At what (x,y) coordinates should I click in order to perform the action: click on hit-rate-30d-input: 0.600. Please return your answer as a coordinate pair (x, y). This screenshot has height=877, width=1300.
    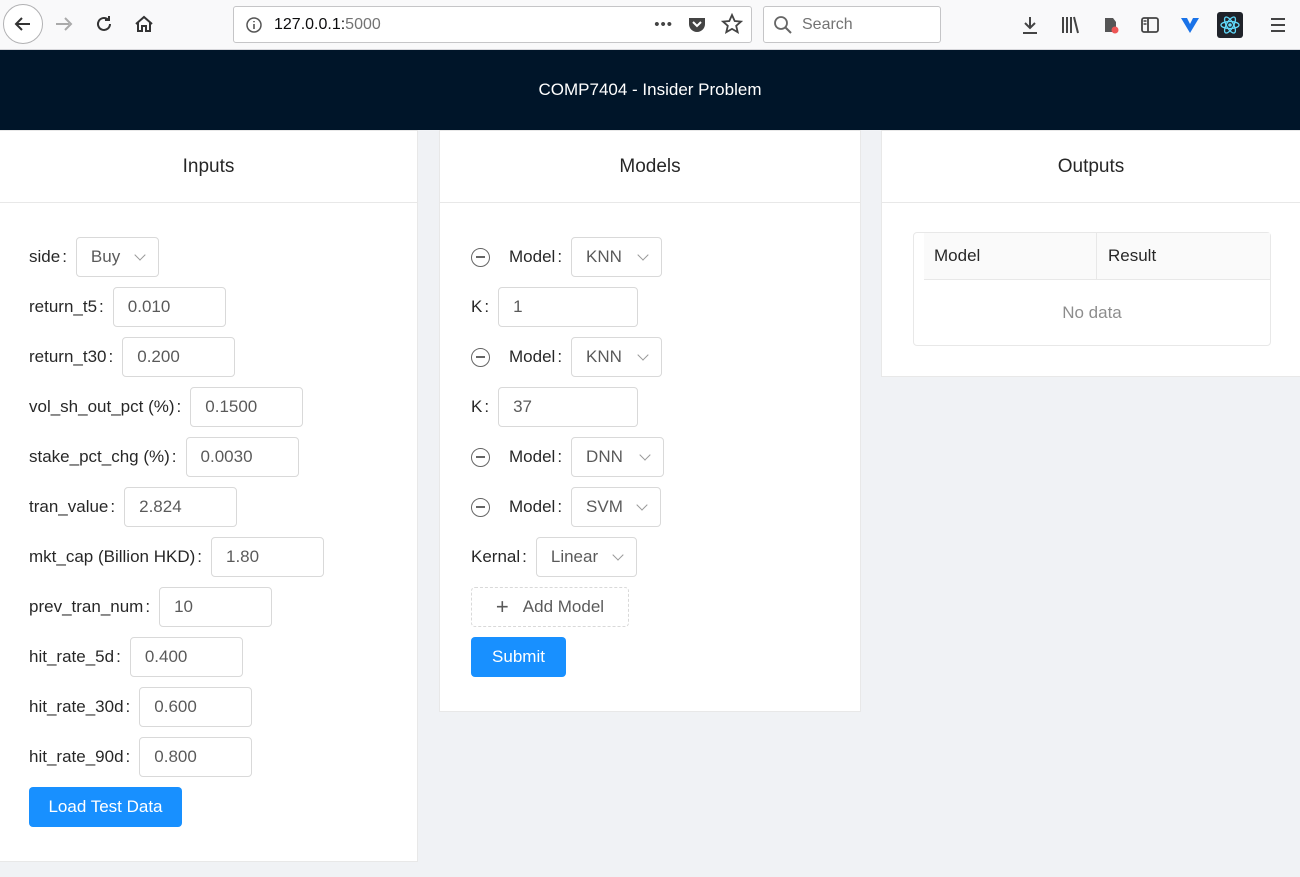
    Looking at the image, I should click on (196, 707).